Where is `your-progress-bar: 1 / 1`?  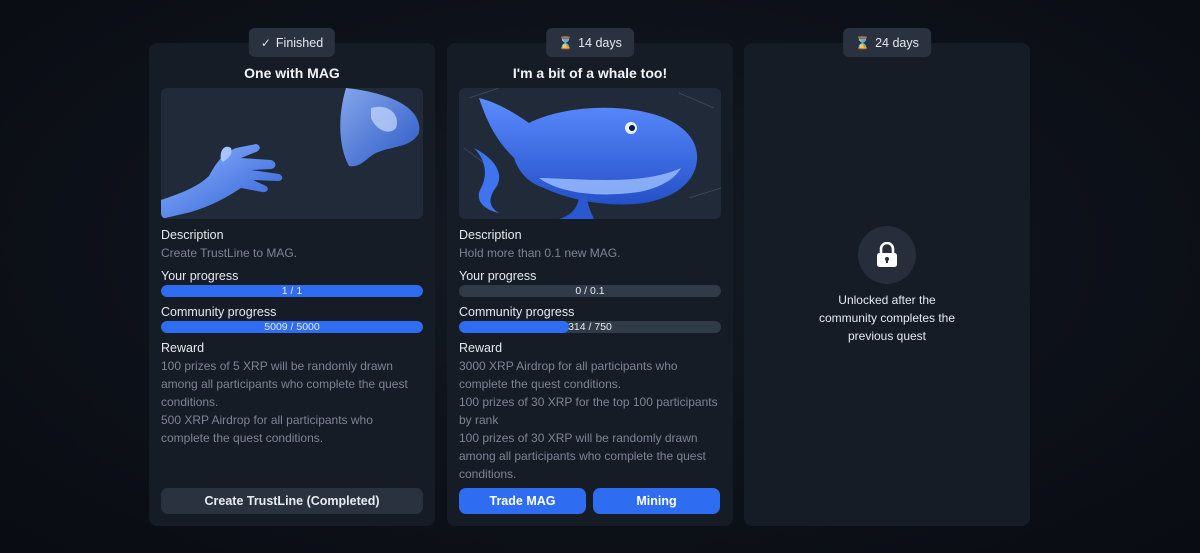
your-progress-bar: 1 / 1 is located at coordinates (292, 291).